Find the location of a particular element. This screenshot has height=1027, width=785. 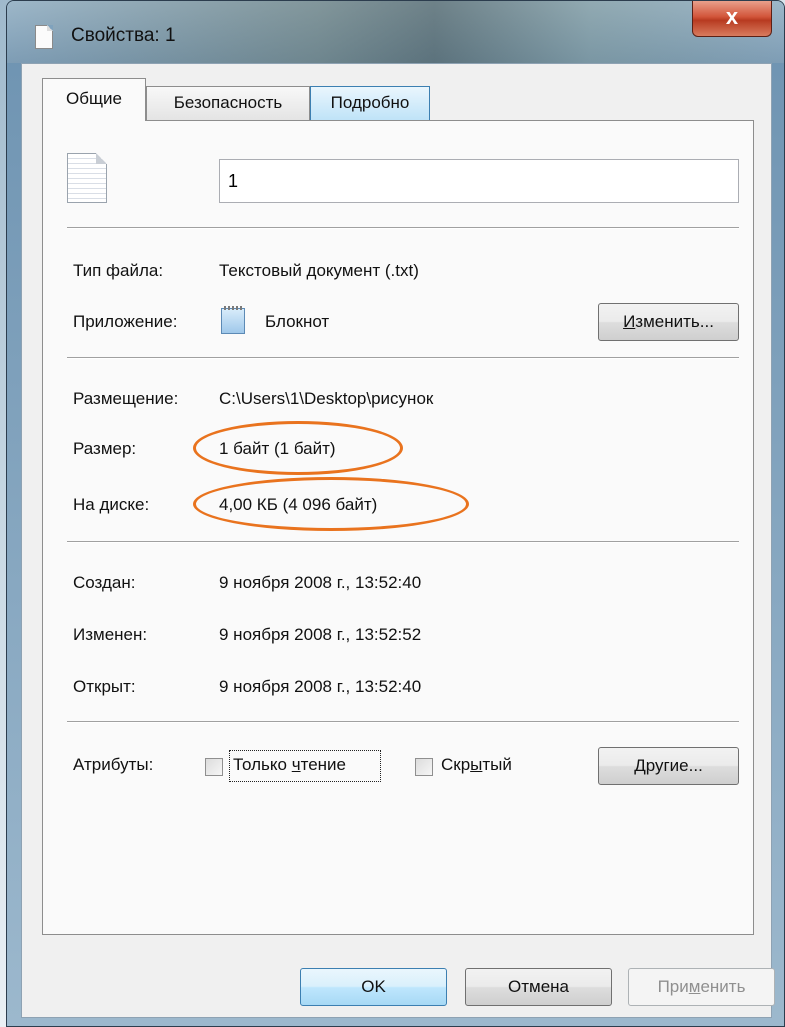

disk-size-highlight-oval is located at coordinates (331, 504).